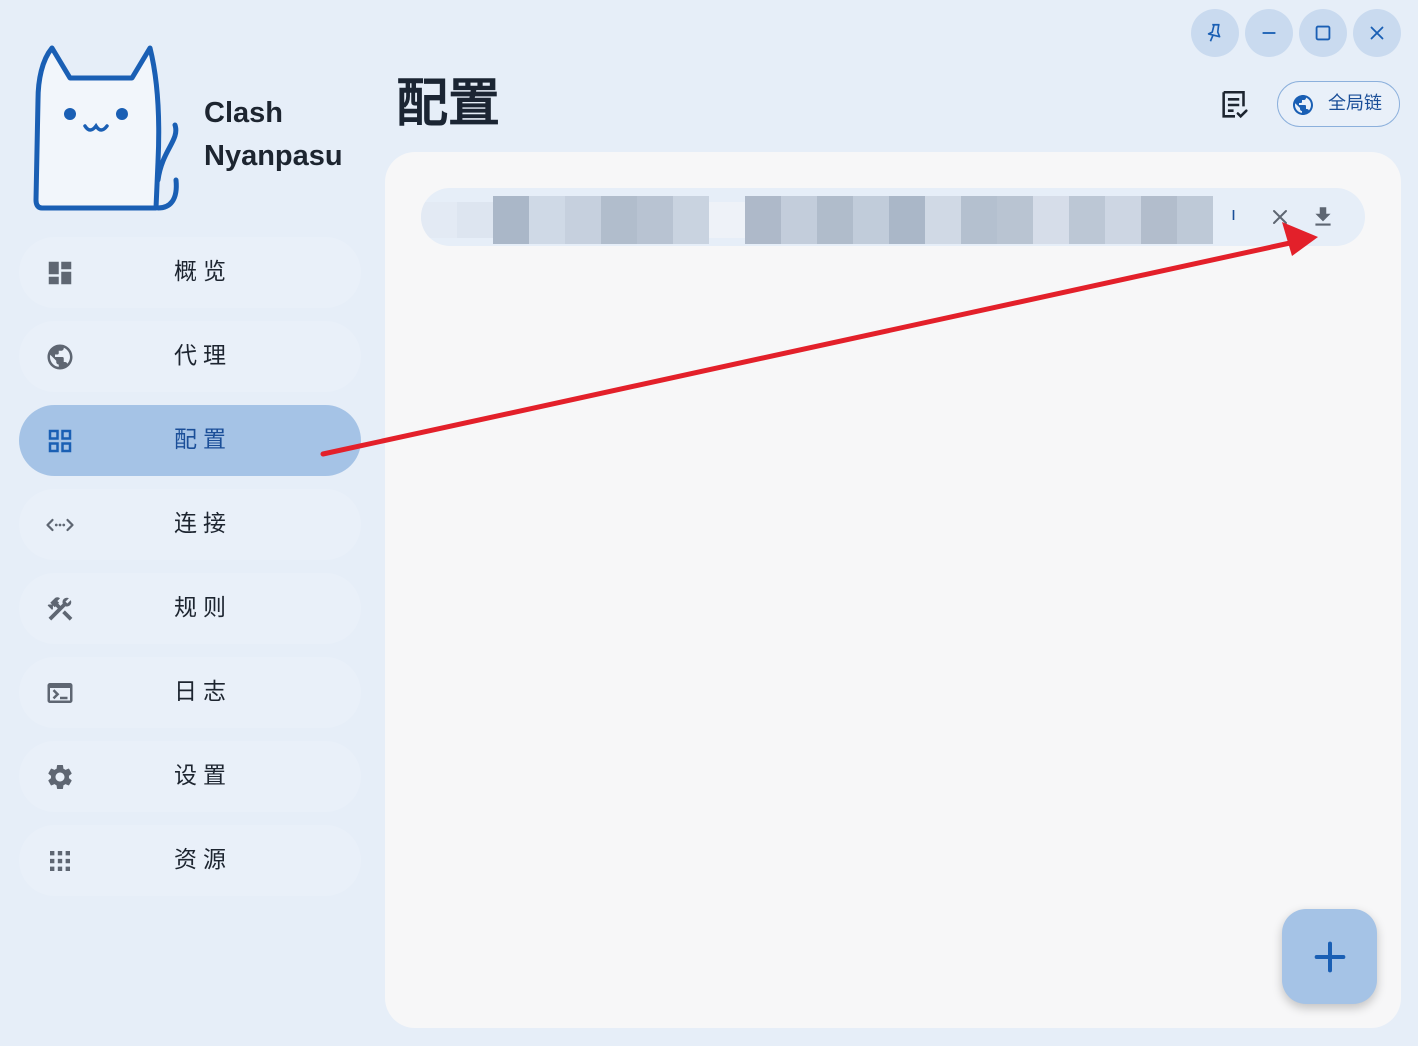 The width and height of the screenshot is (1418, 1046). I want to click on minimize-button, so click(1269, 33).